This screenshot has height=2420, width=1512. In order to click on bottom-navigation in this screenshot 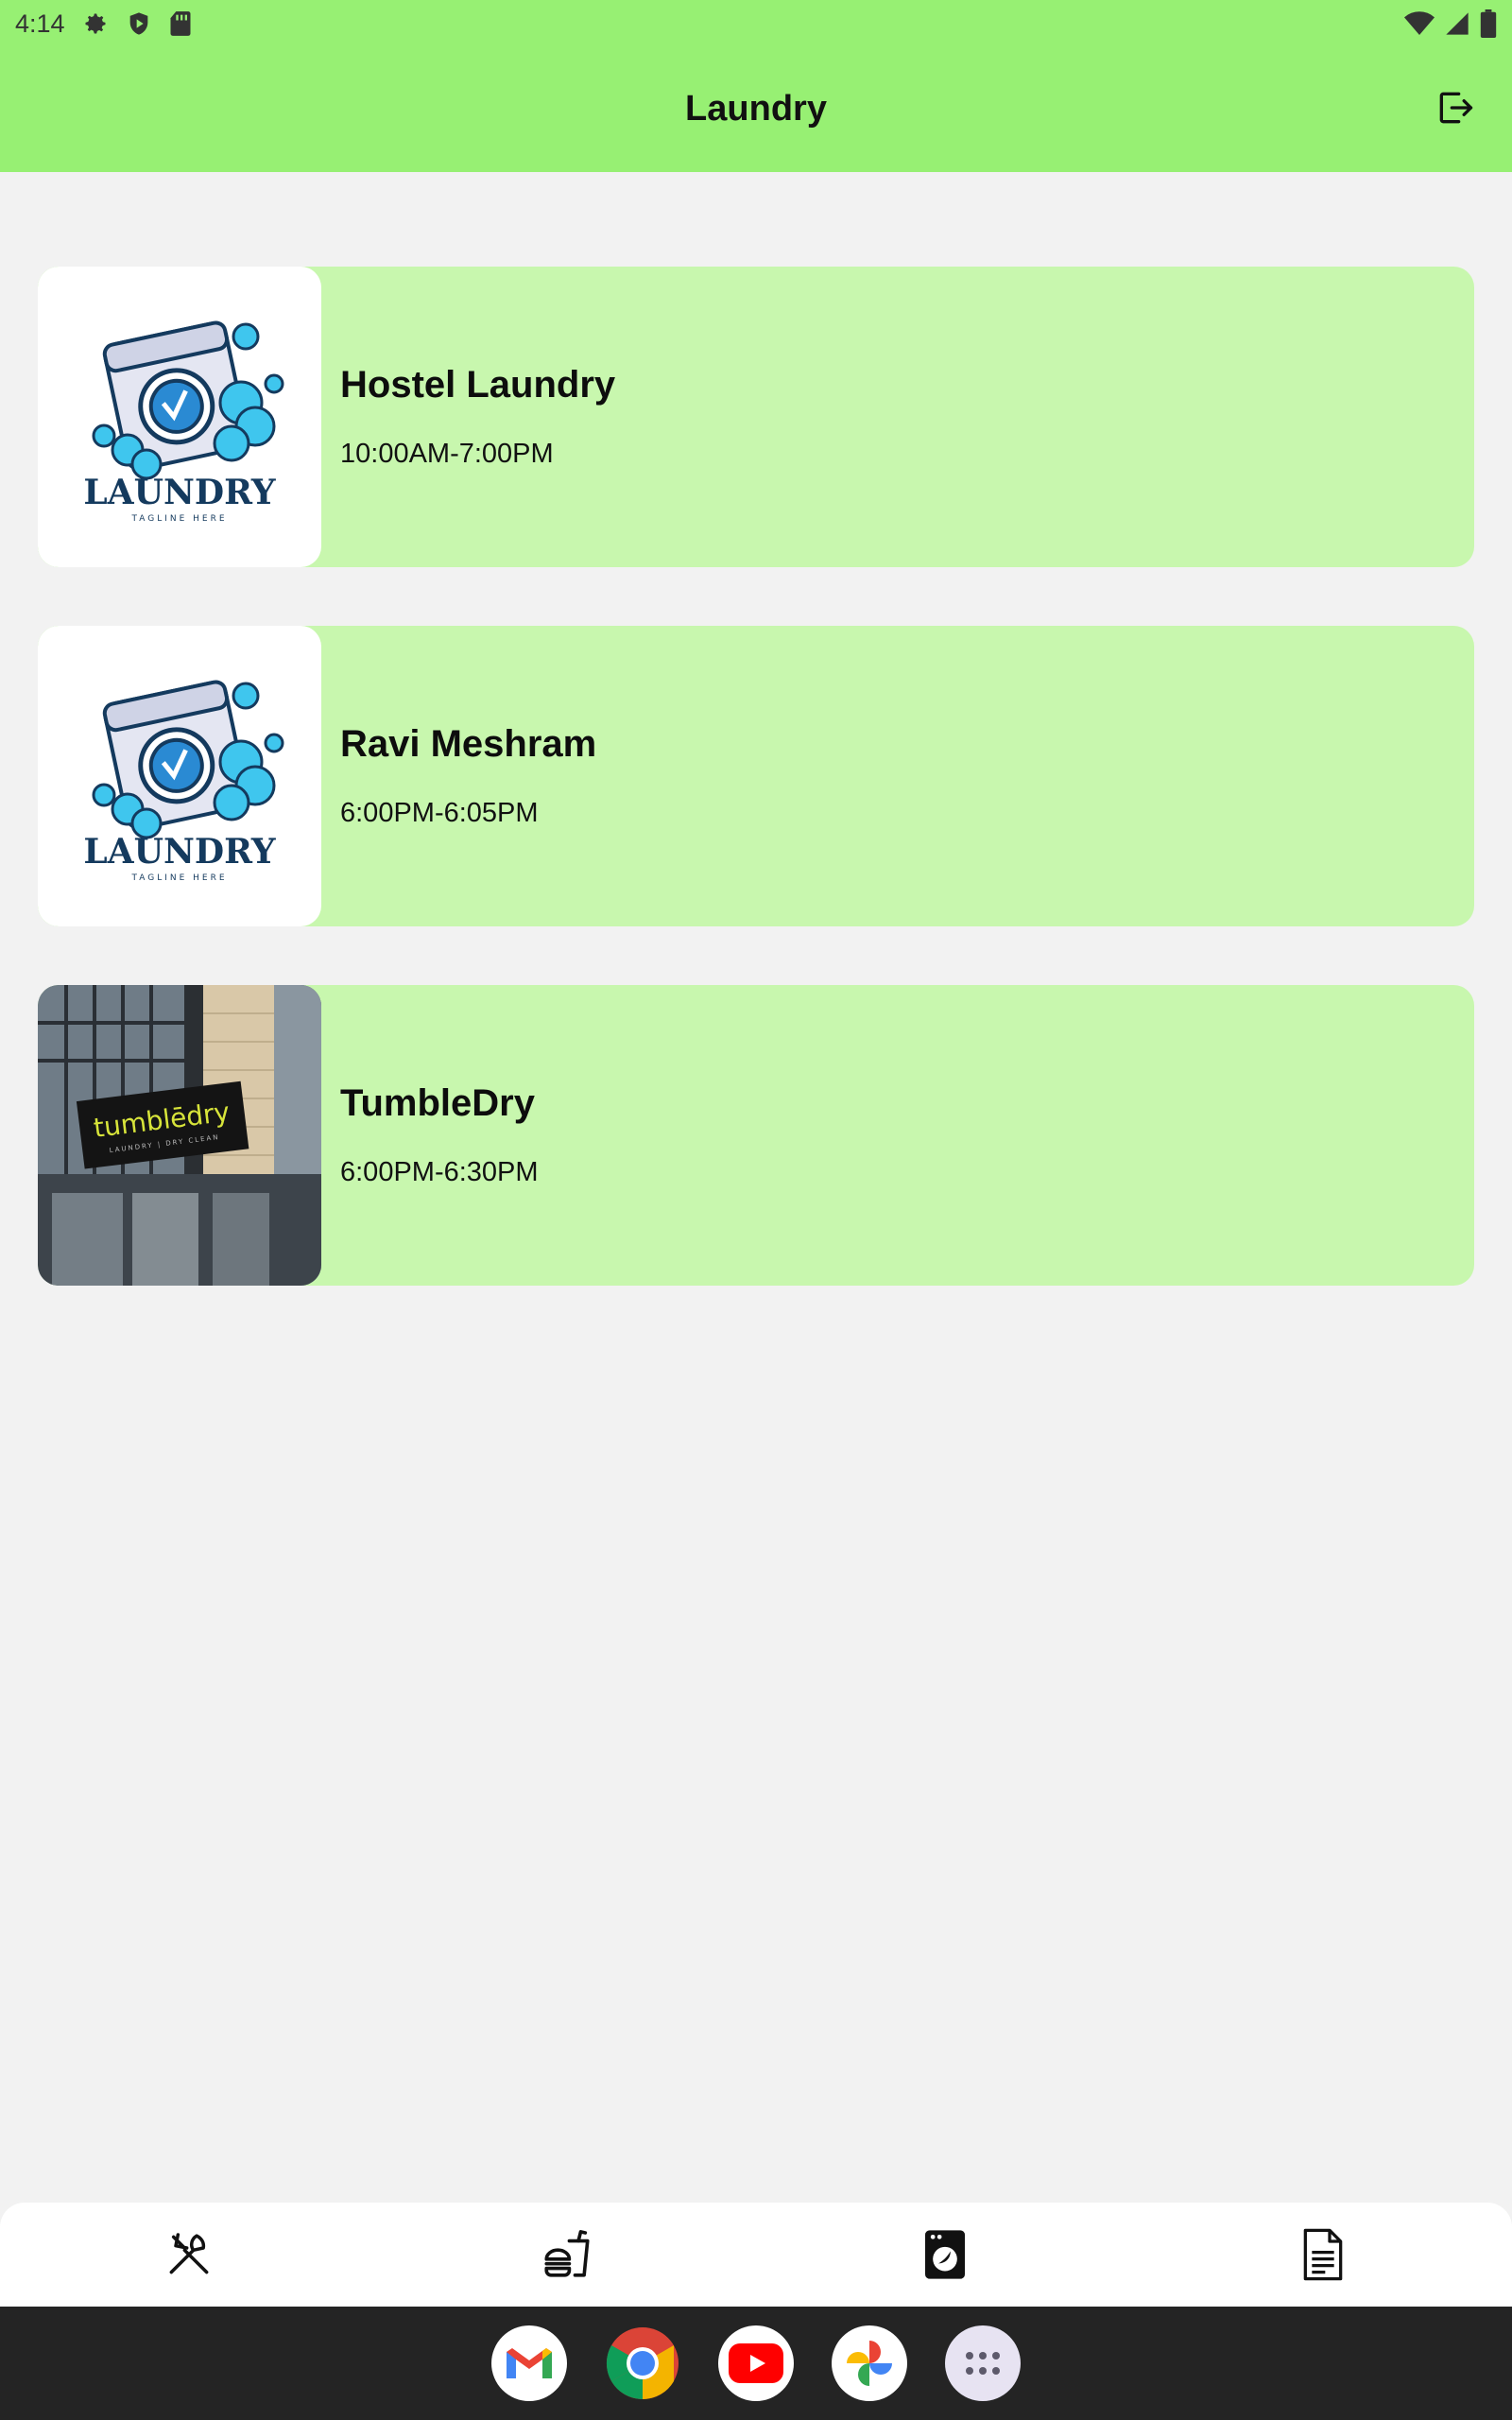, I will do `click(756, 2255)`.